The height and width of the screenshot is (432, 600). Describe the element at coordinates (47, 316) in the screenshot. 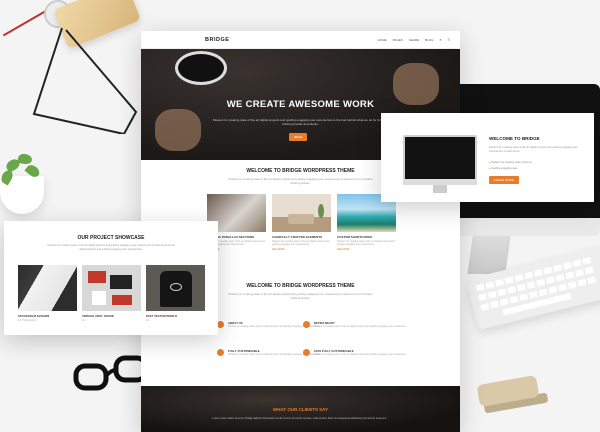

I see `project-title: STOCKHOLM FASHION` at that location.